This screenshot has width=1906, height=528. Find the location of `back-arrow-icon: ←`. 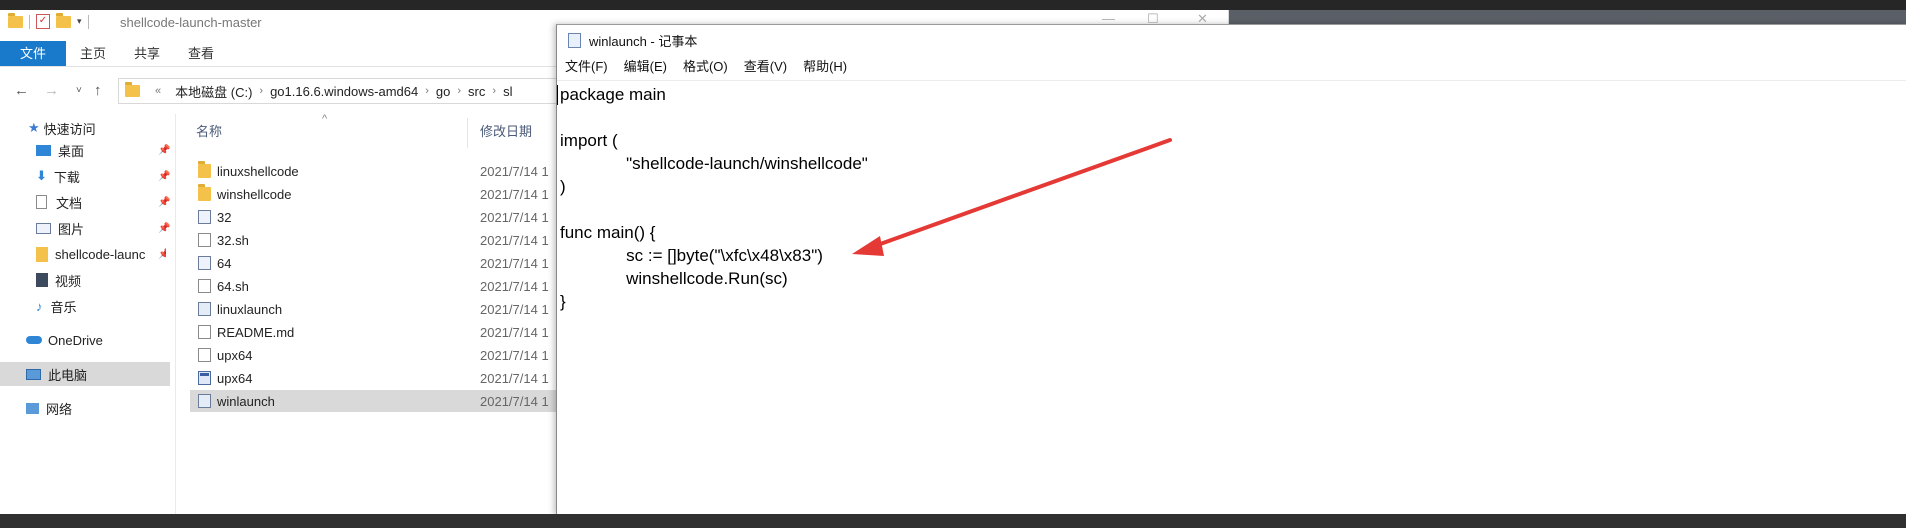

back-arrow-icon: ← is located at coordinates (21, 90).